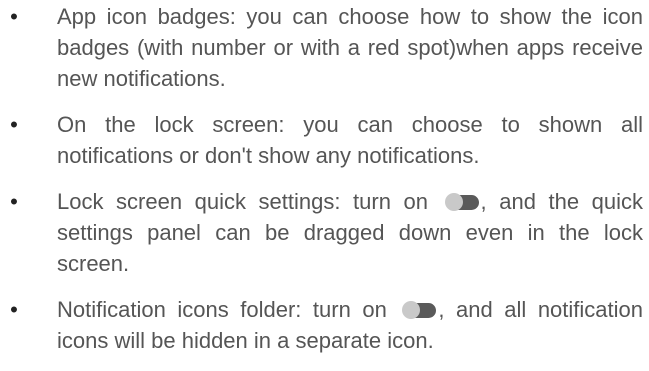 The width and height of the screenshot is (649, 371). Describe the element at coordinates (242, 201) in the screenshot. I see `list-item-text-before: Lock screen quick settings: turn on` at that location.